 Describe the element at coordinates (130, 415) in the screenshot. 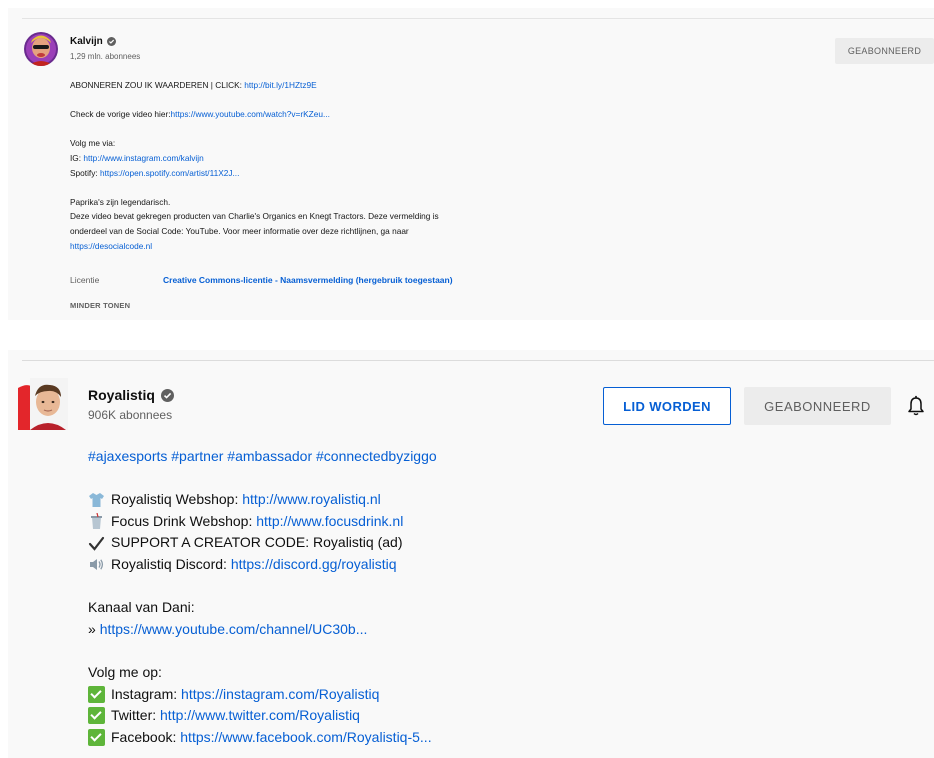

I see `subscriber-count: 906K abonnees` at that location.